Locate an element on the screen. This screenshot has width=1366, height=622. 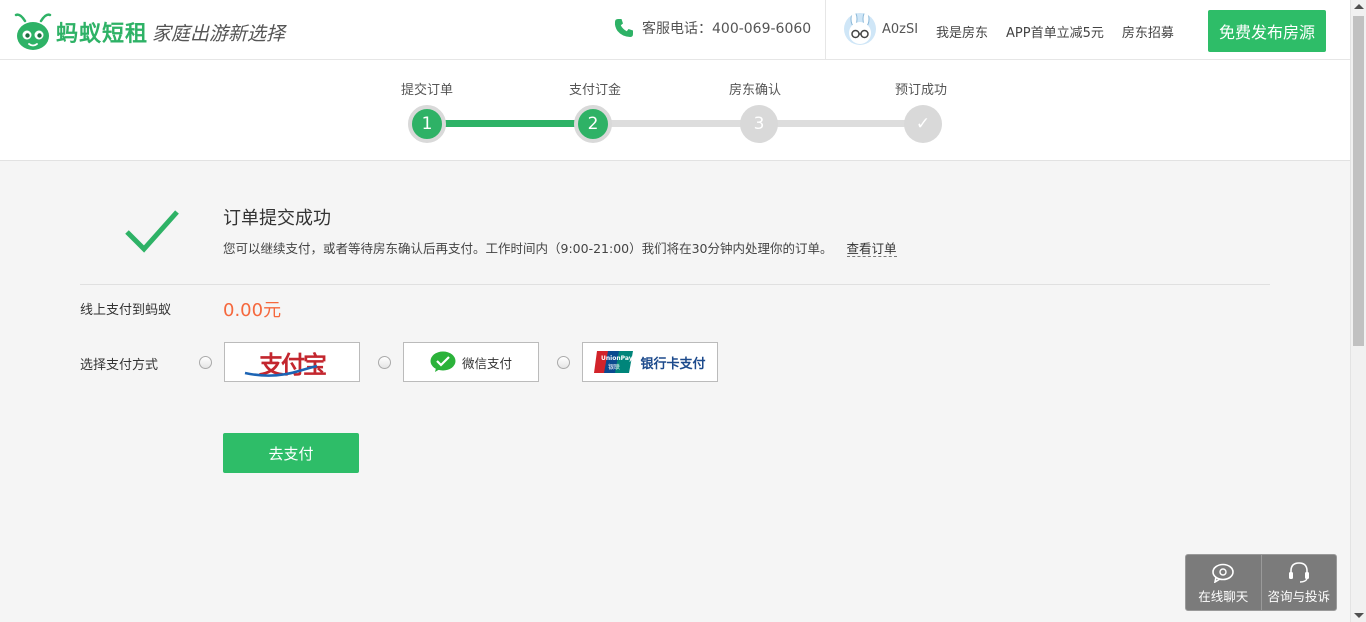
step-label-submit: 提交订单 is located at coordinates (427, 90).